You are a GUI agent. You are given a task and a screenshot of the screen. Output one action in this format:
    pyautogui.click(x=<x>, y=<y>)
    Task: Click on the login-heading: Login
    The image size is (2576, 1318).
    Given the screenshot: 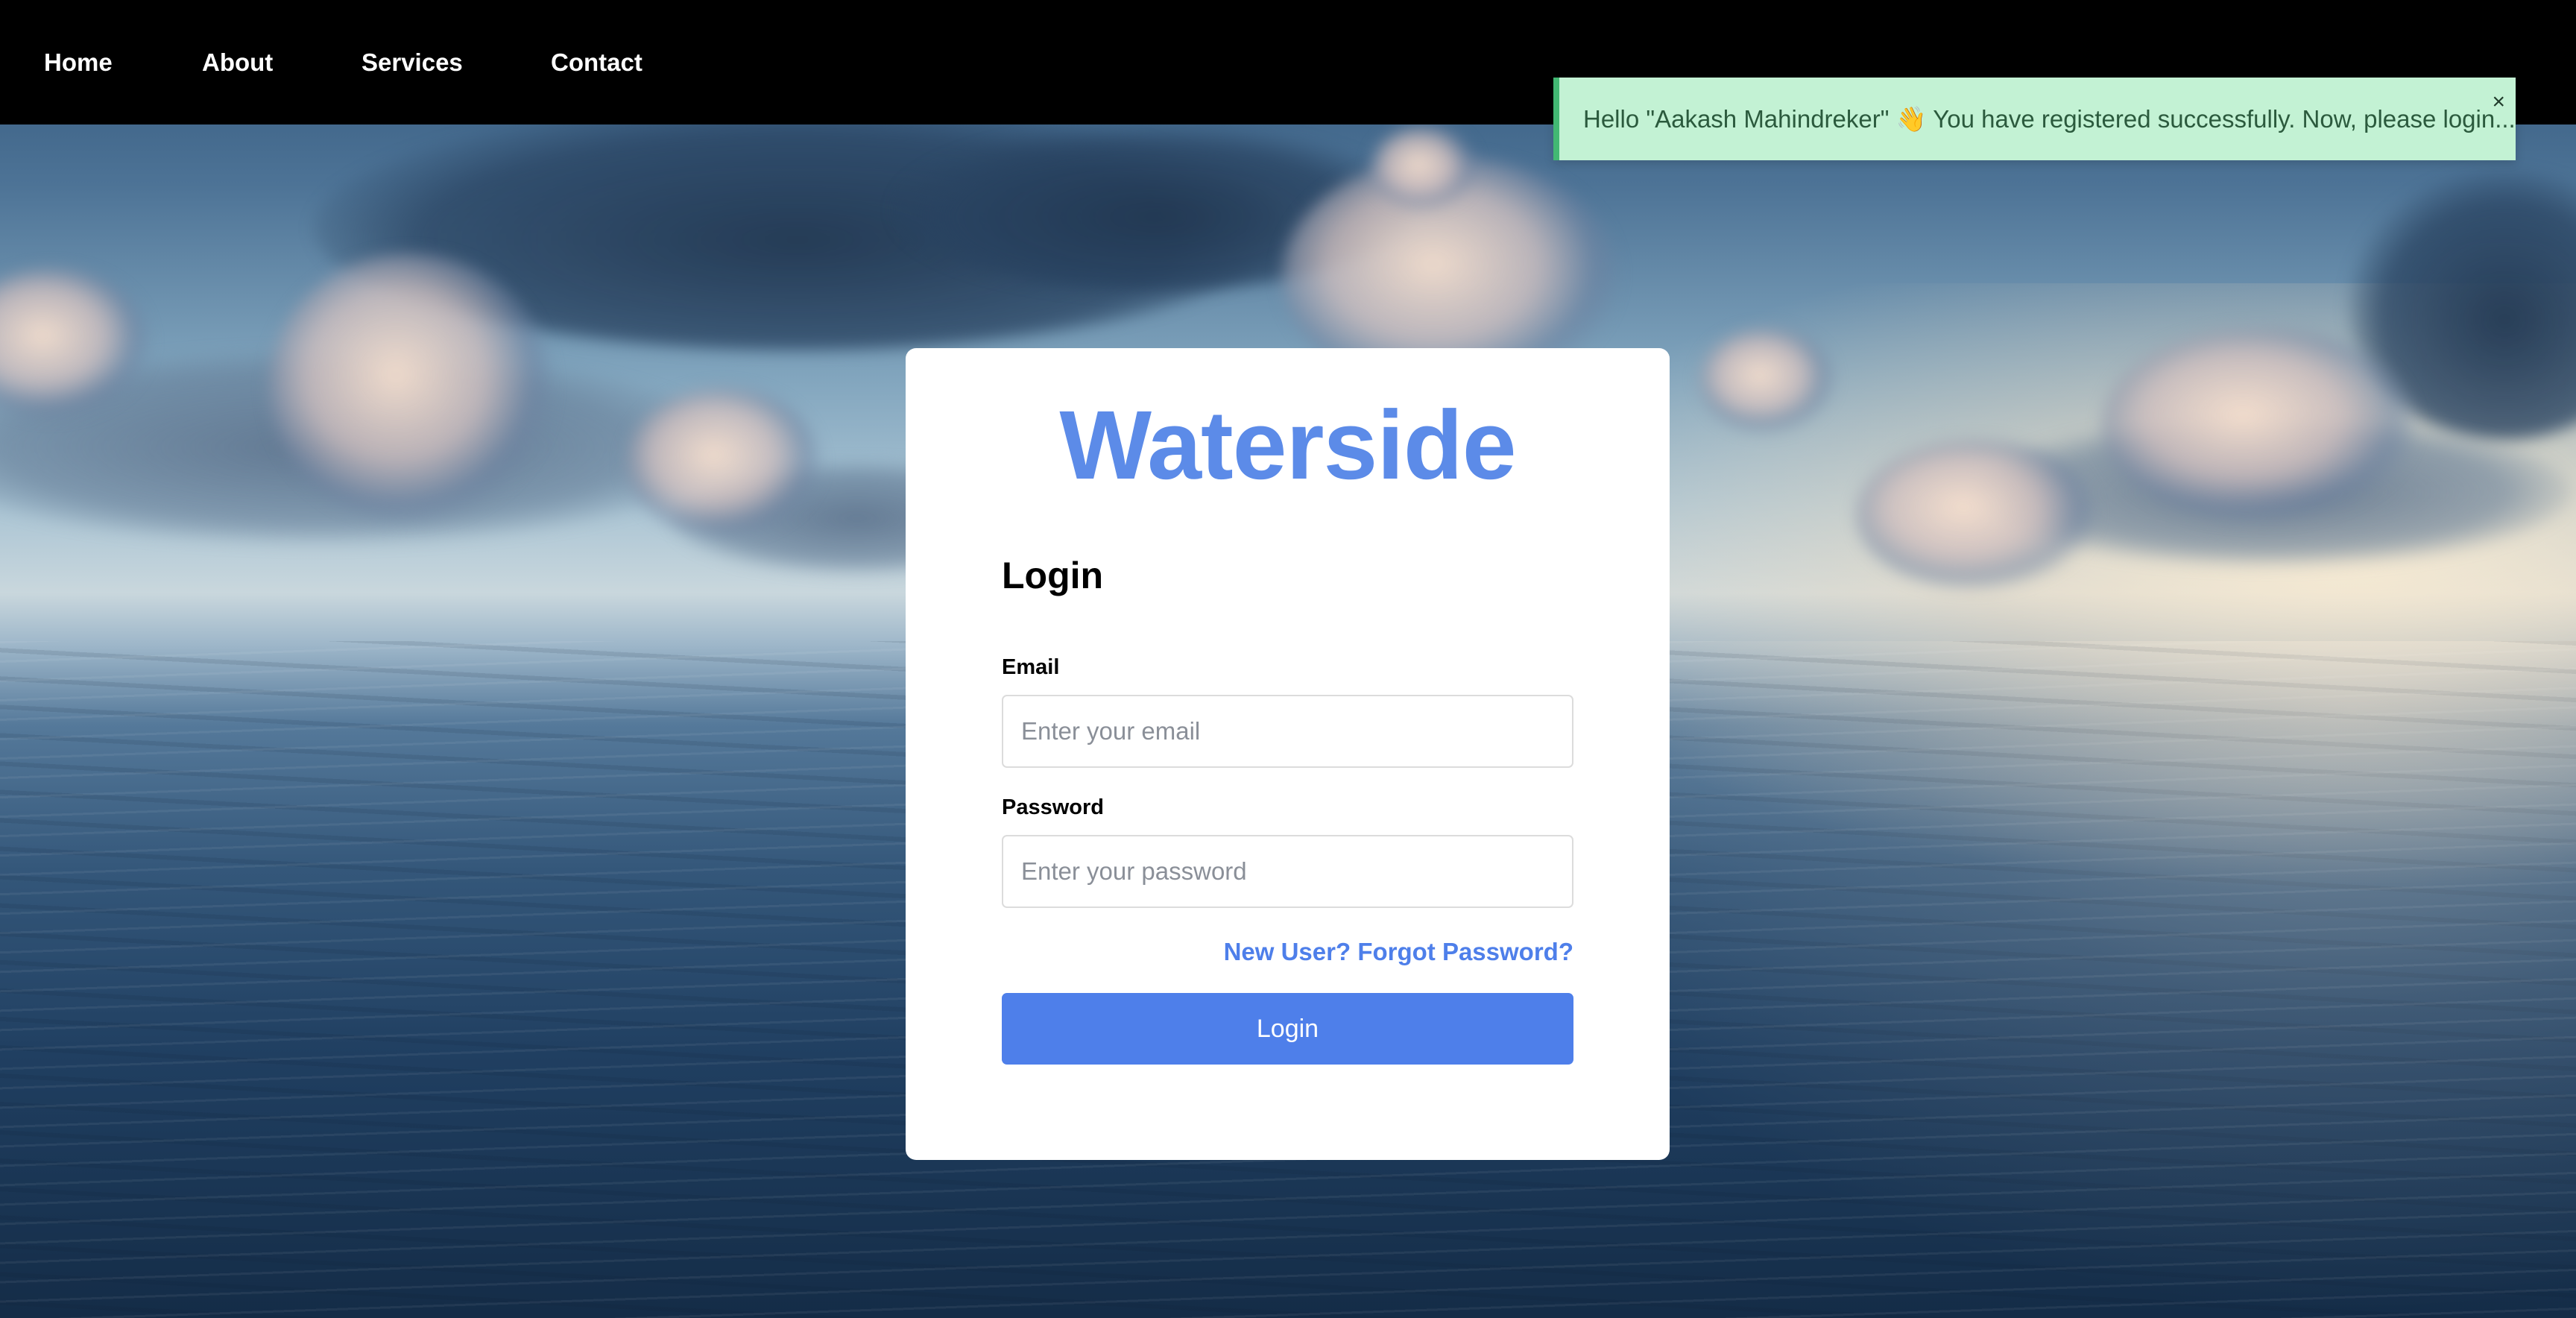 What is the action you would take?
    pyautogui.click(x=1053, y=575)
    